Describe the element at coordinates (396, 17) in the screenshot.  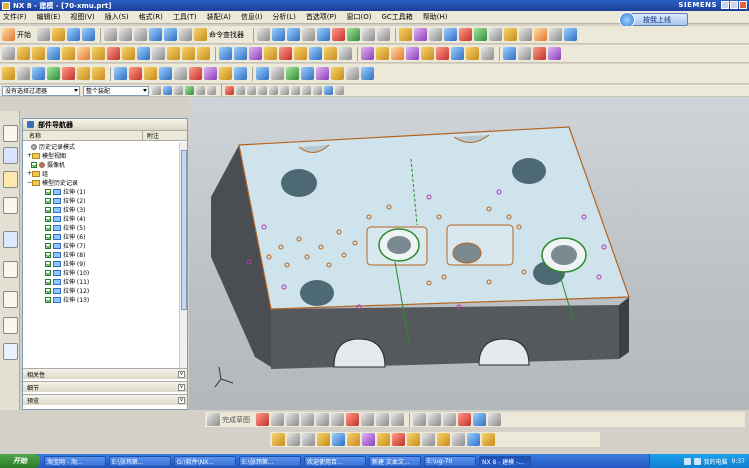
I see `menu-gc-toolkit: GC工具箱` at that location.